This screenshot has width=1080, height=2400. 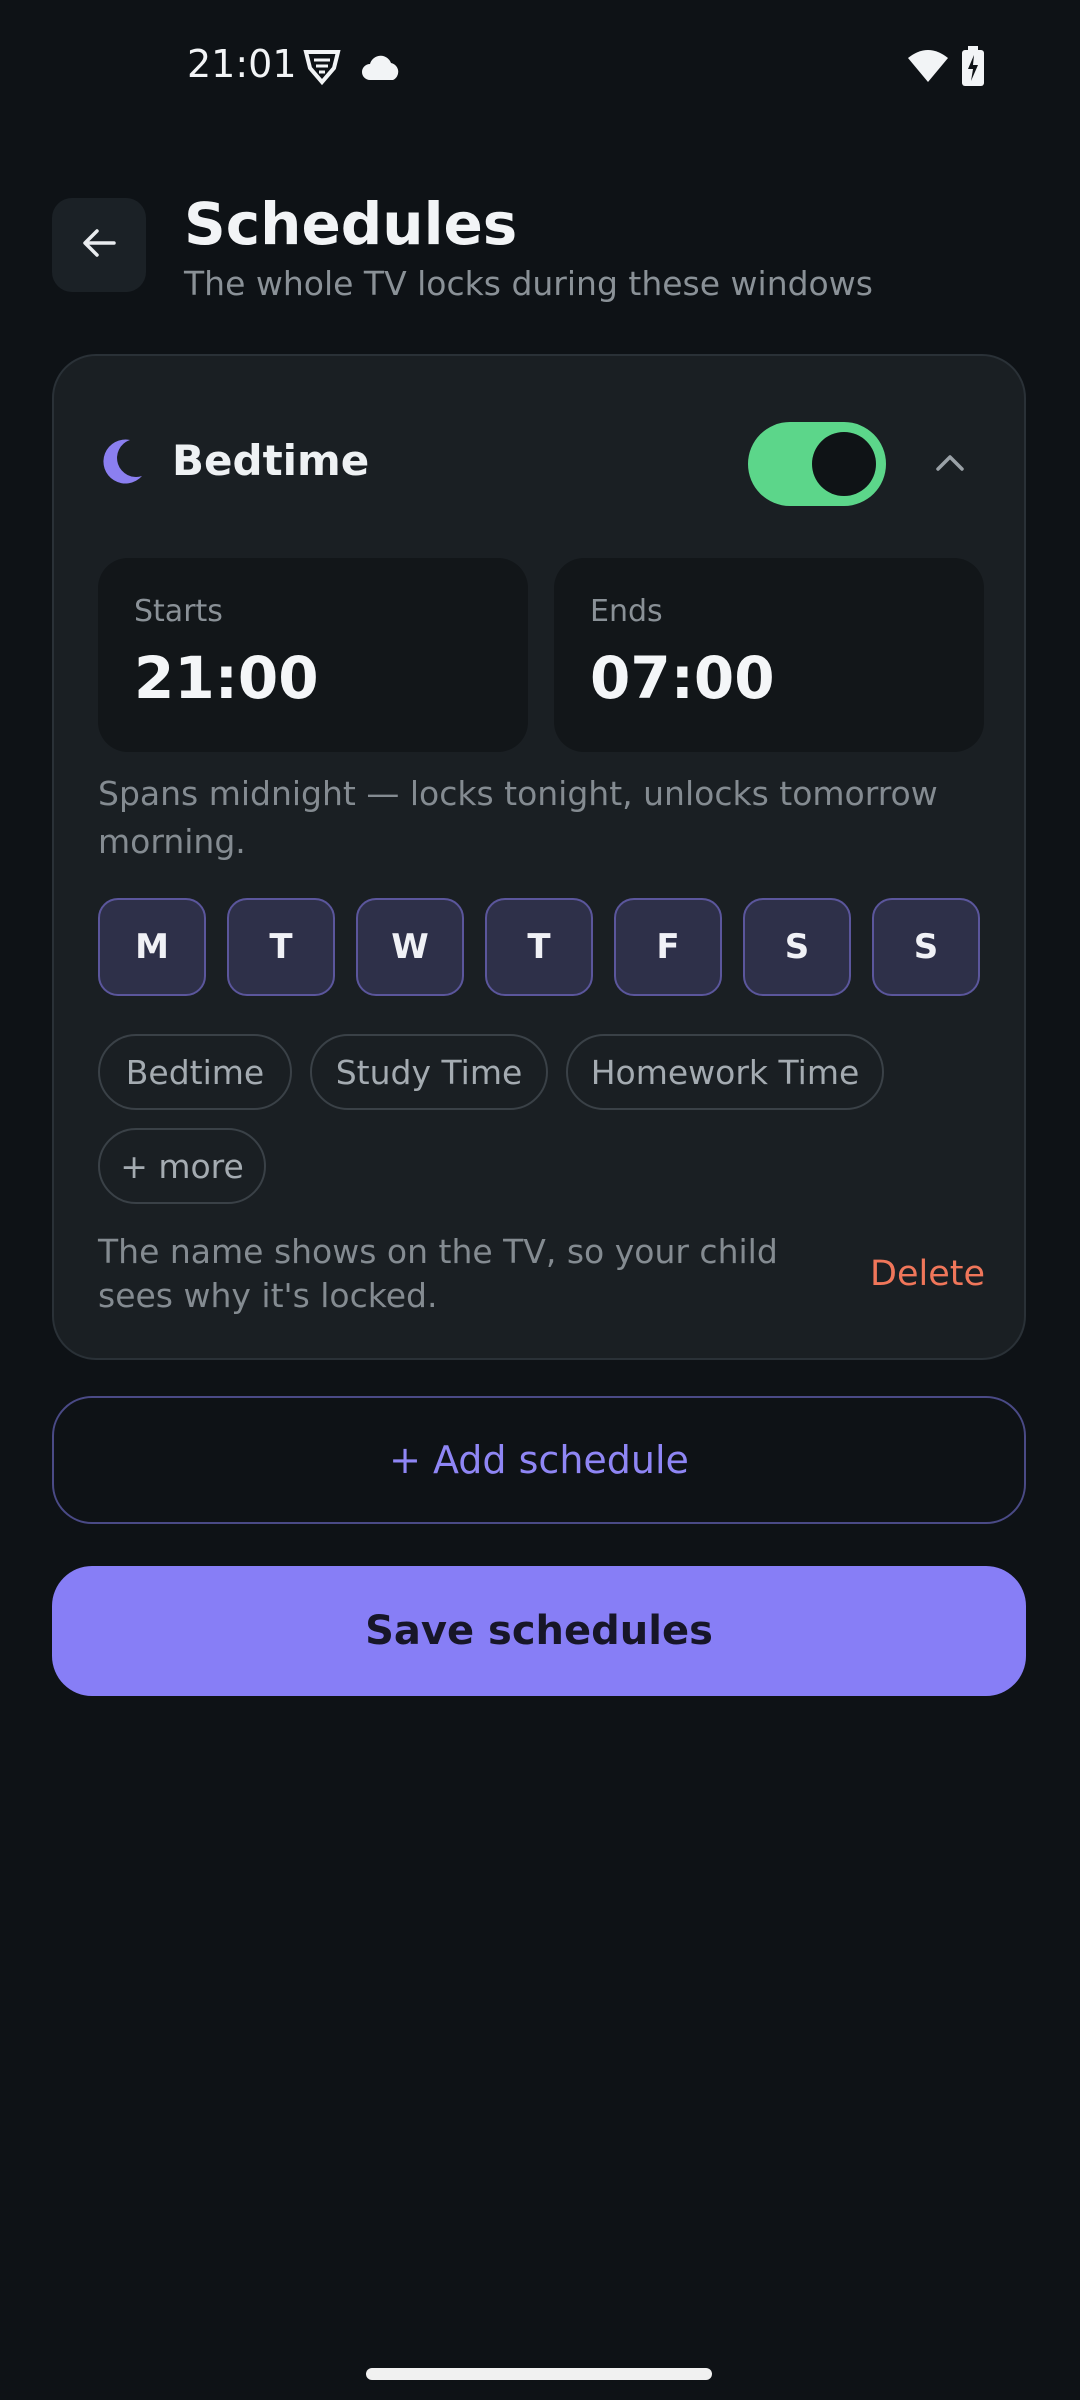 I want to click on delete-schedule-button: Delete, so click(x=927, y=1274).